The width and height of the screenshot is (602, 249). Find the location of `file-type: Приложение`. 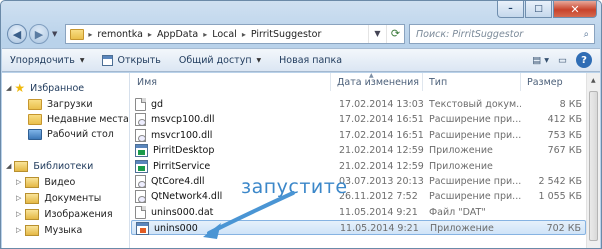

file-type: Приложение is located at coordinates (461, 166).